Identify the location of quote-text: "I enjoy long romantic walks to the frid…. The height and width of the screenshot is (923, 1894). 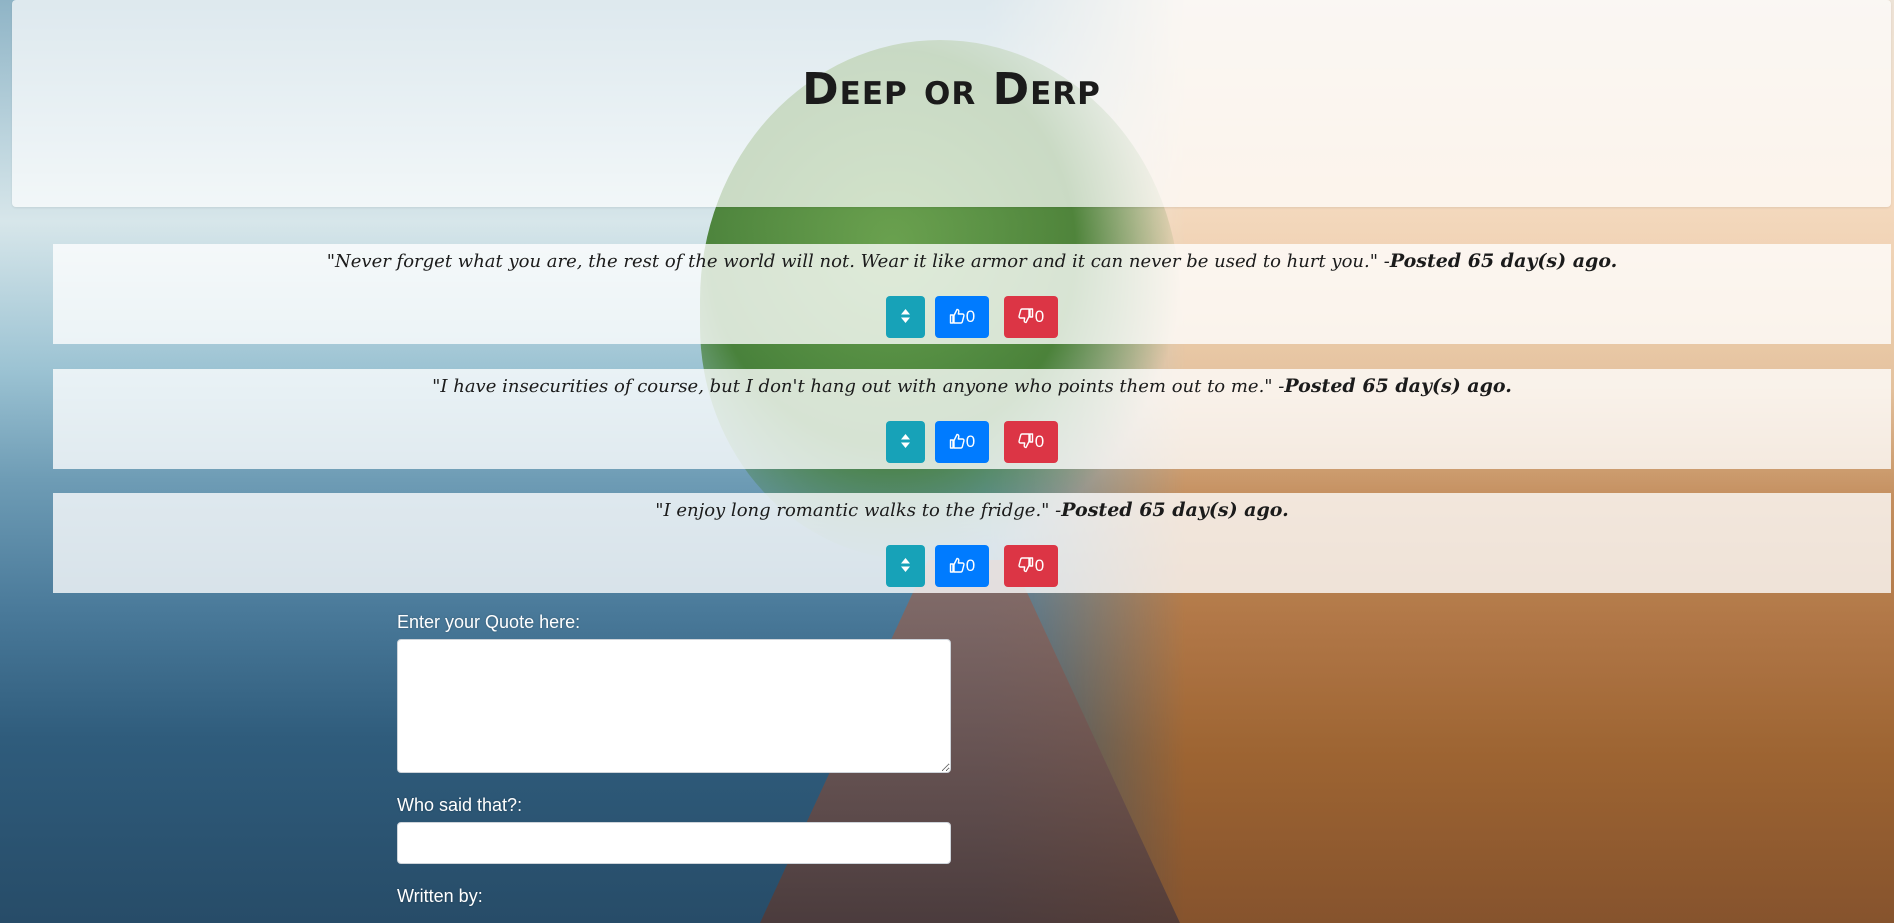
(858, 510).